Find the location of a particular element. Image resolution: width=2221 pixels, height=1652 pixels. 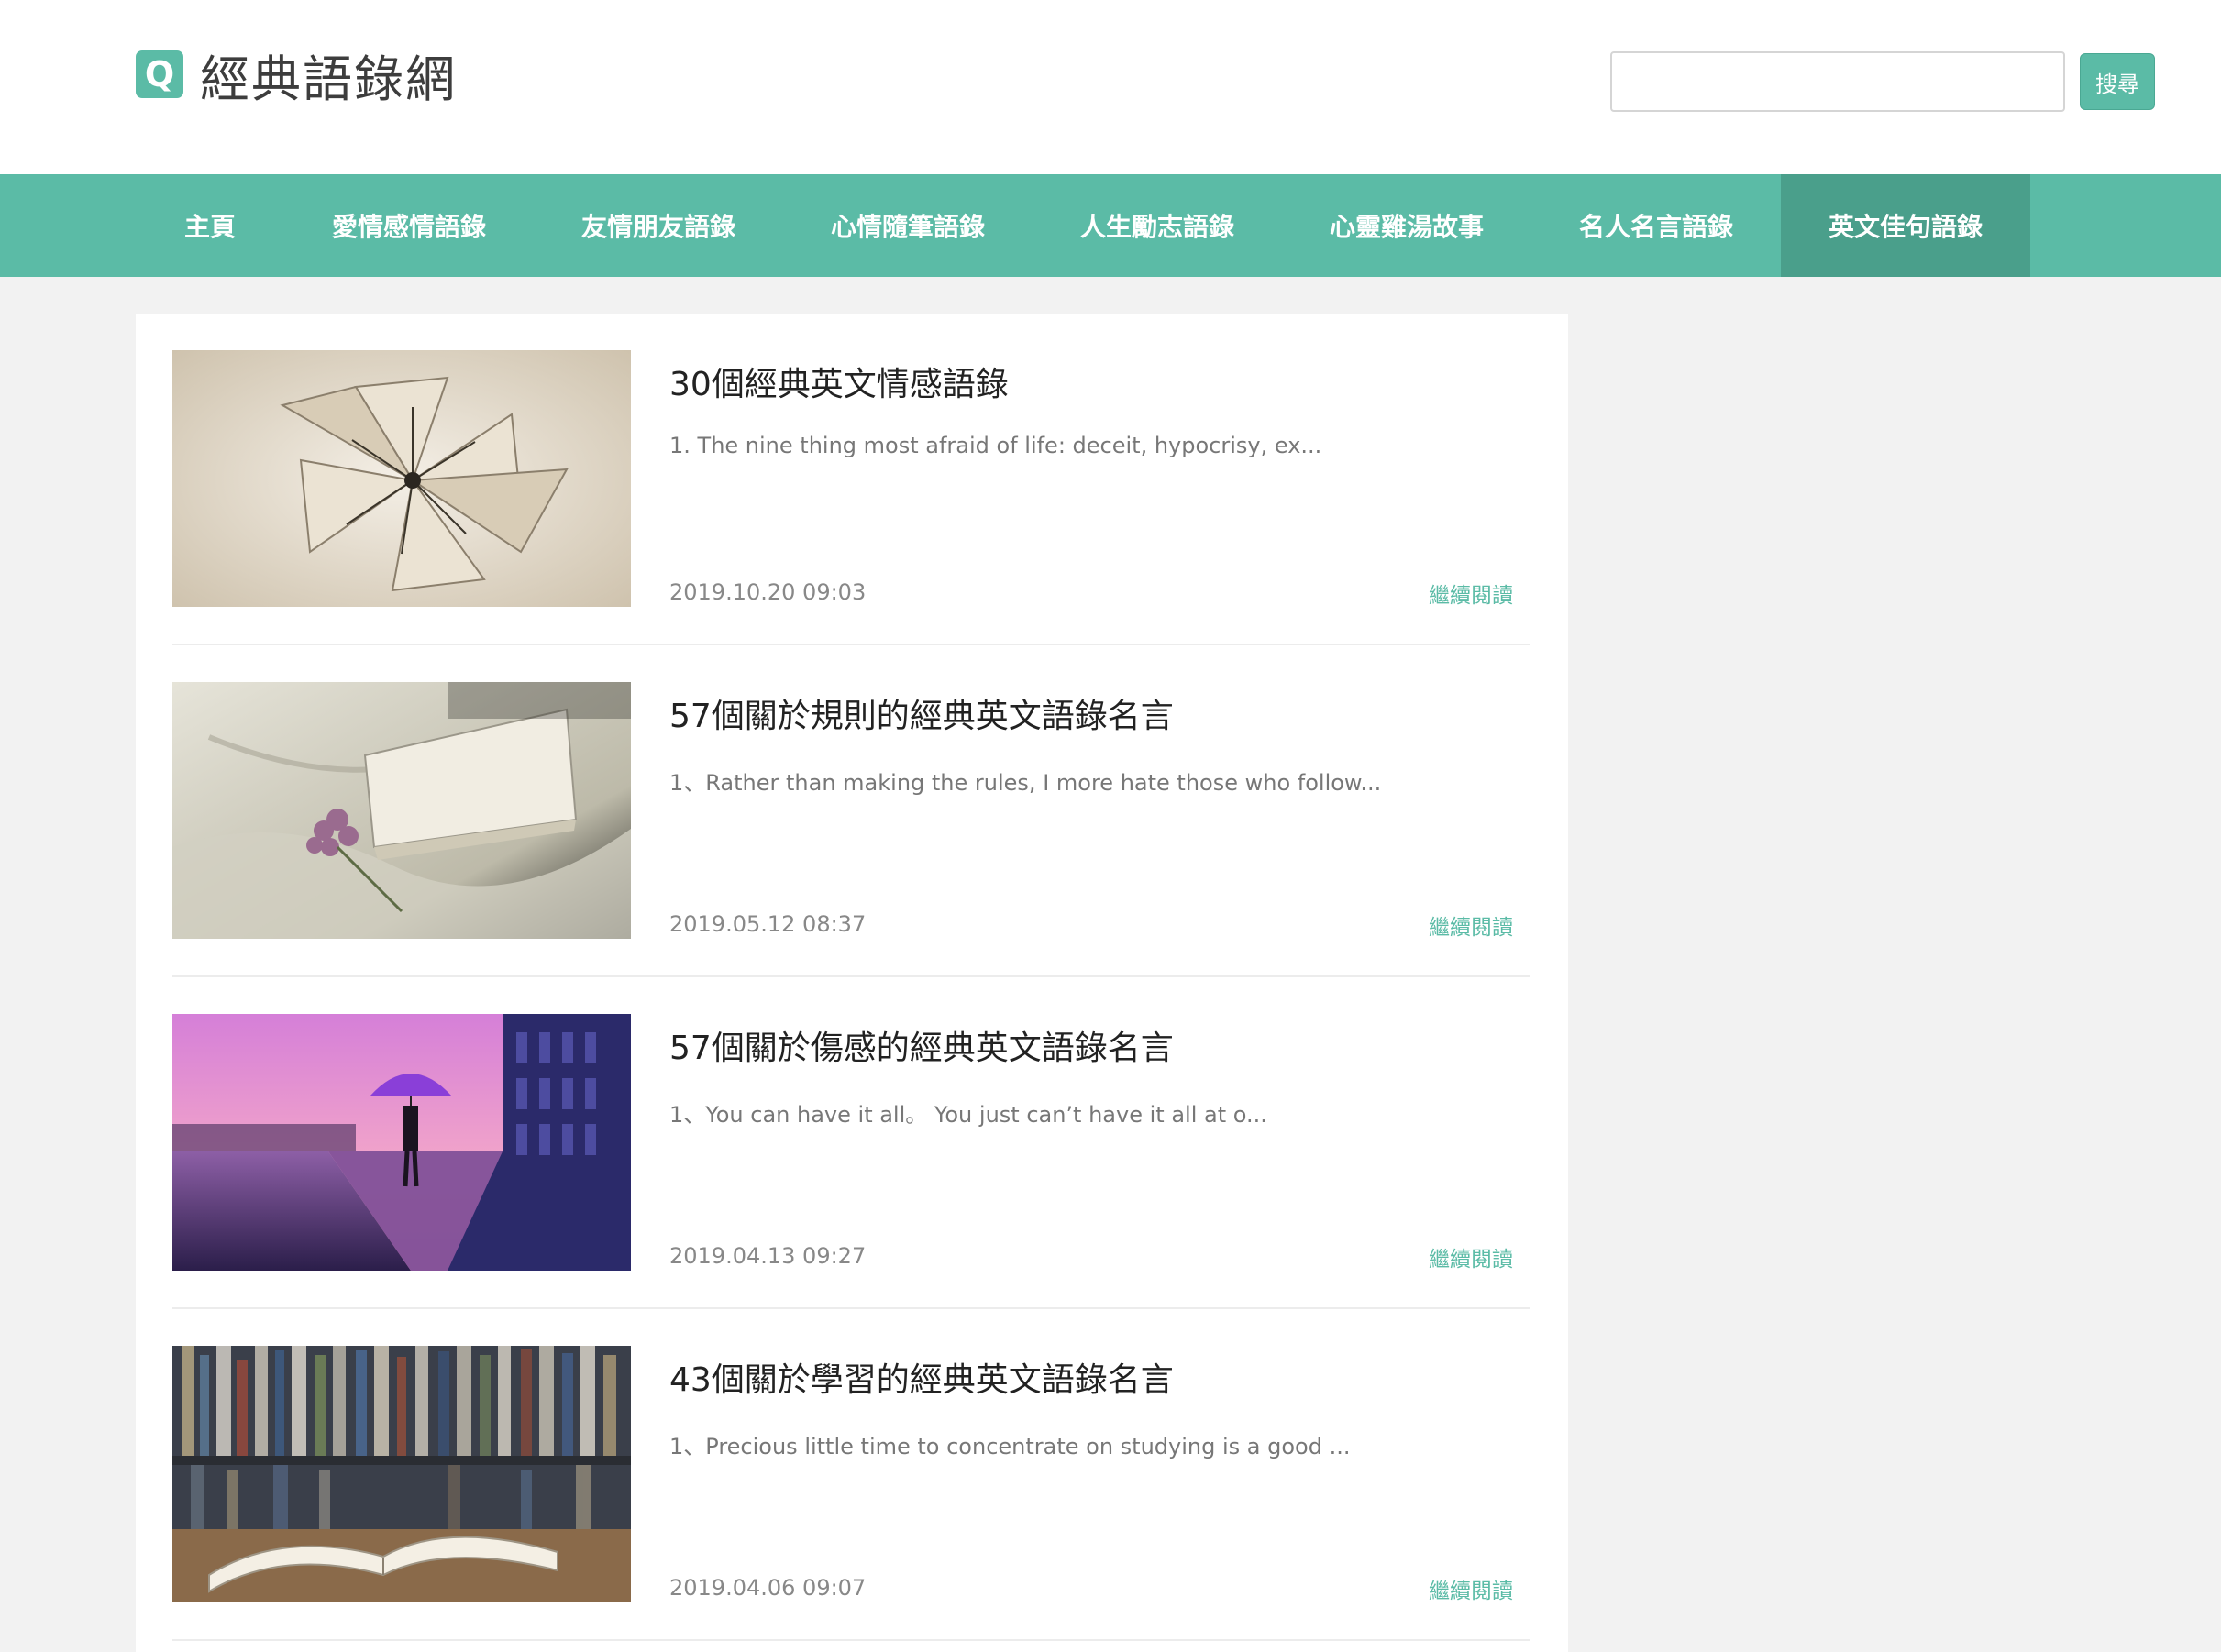

post-date: 2019.05.12 08:37 is located at coordinates (768, 924).